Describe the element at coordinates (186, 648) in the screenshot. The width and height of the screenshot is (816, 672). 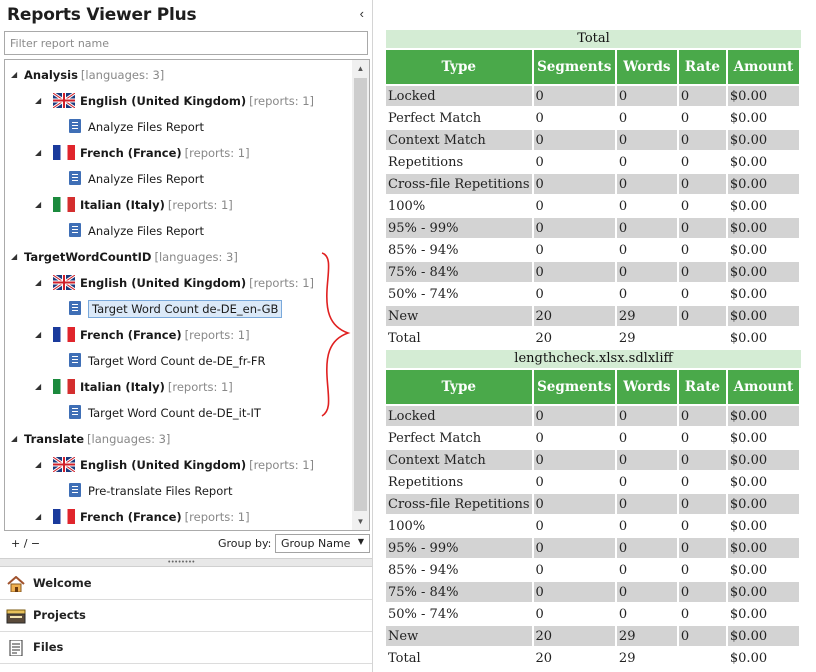
I see `nav-item-files: Files` at that location.